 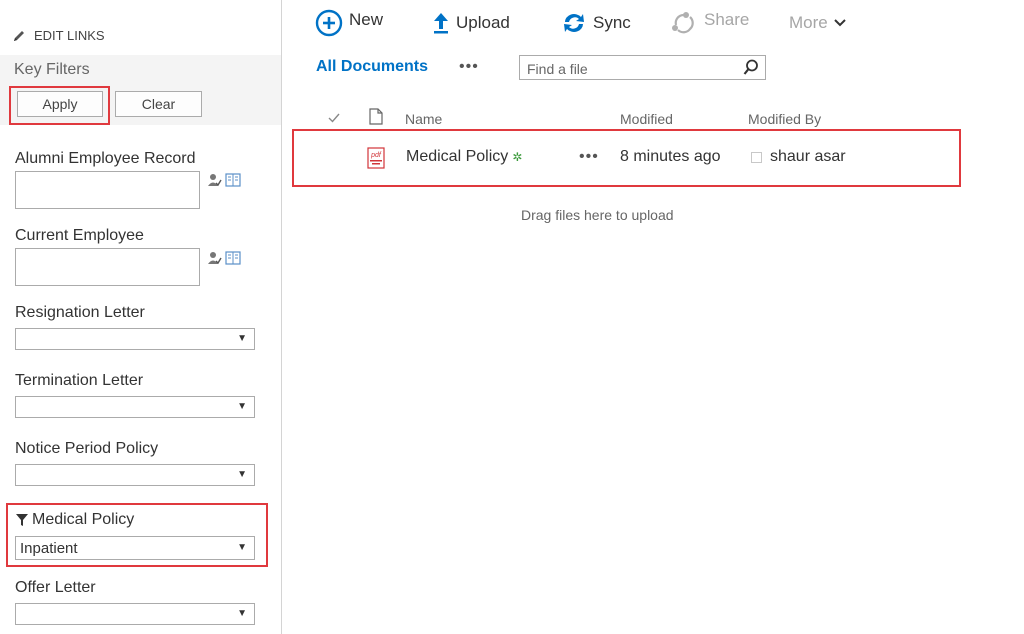 I want to click on more-button: More, so click(x=817, y=23).